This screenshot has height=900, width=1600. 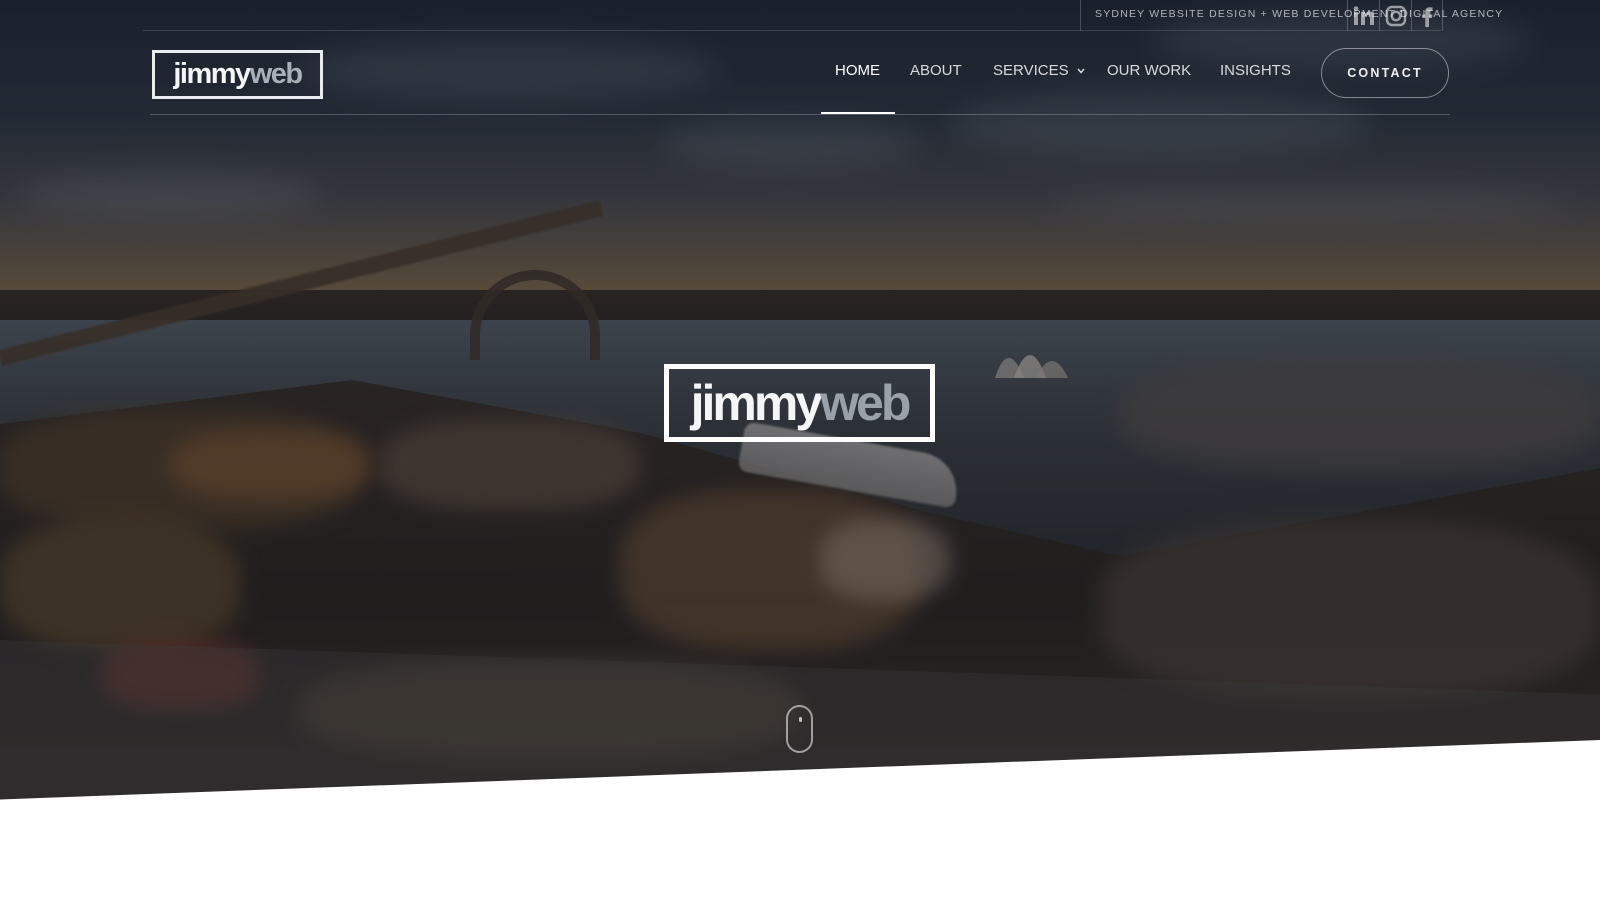 I want to click on instagram-link, so click(x=1395, y=15).